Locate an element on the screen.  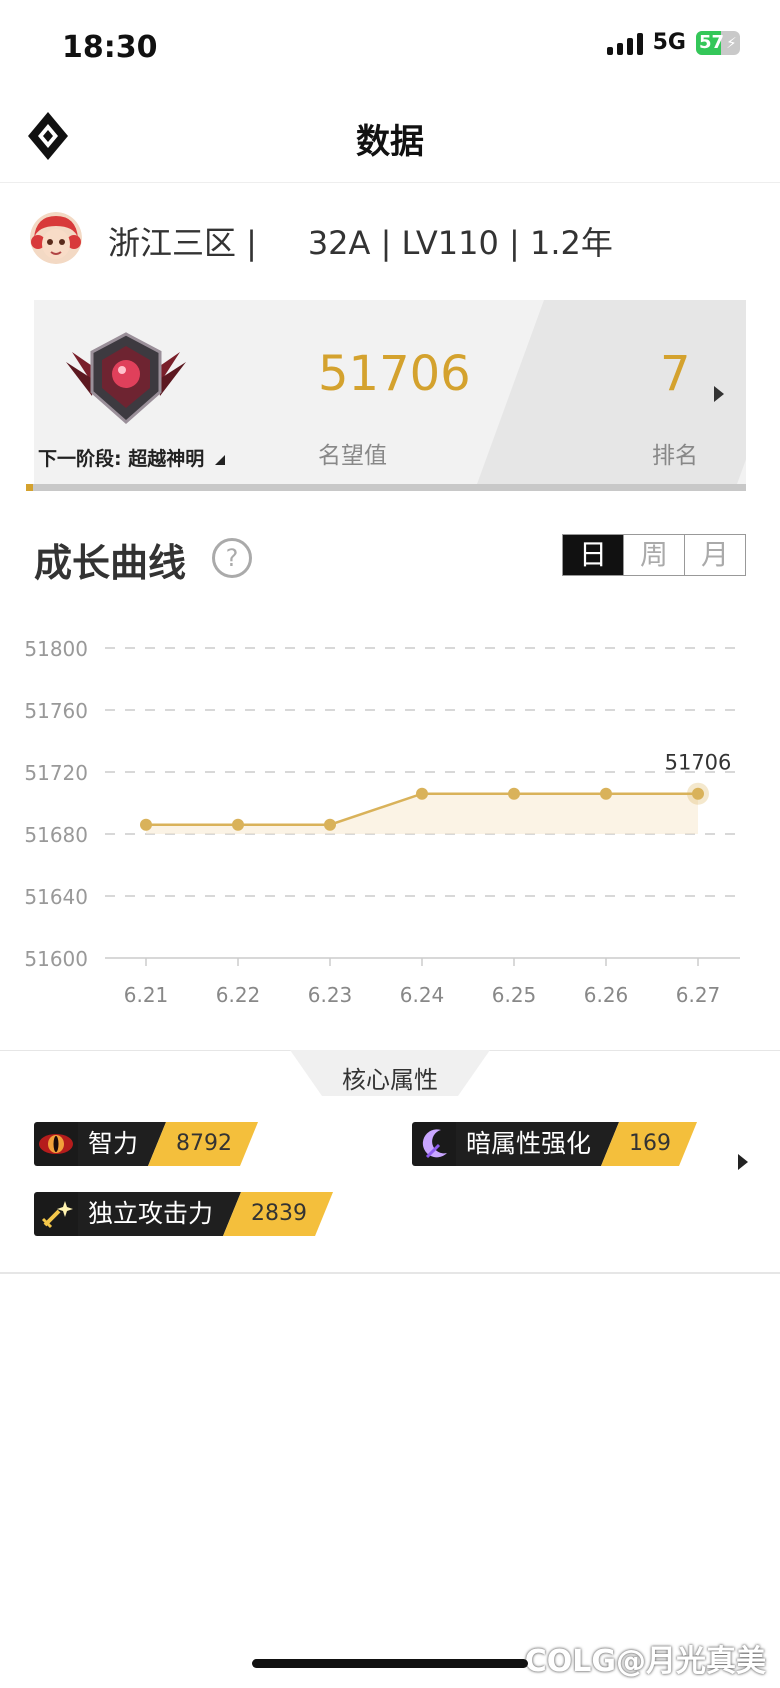
growth-curve-title: 成长曲线 is located at coordinates (110, 563).